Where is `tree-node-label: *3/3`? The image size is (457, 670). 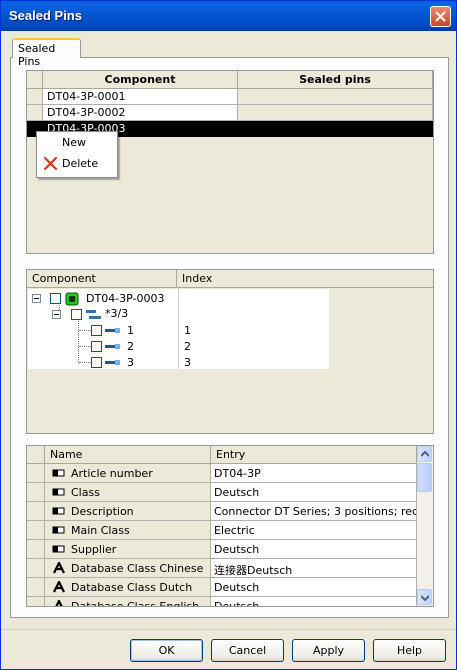
tree-node-label: *3/3 is located at coordinates (117, 313).